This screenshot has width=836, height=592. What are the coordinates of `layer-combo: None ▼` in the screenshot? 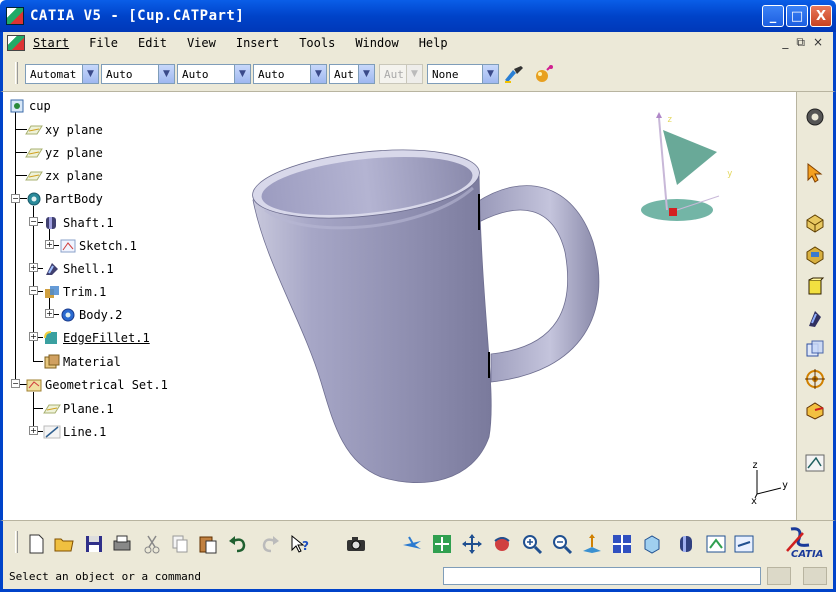 It's located at (463, 74).